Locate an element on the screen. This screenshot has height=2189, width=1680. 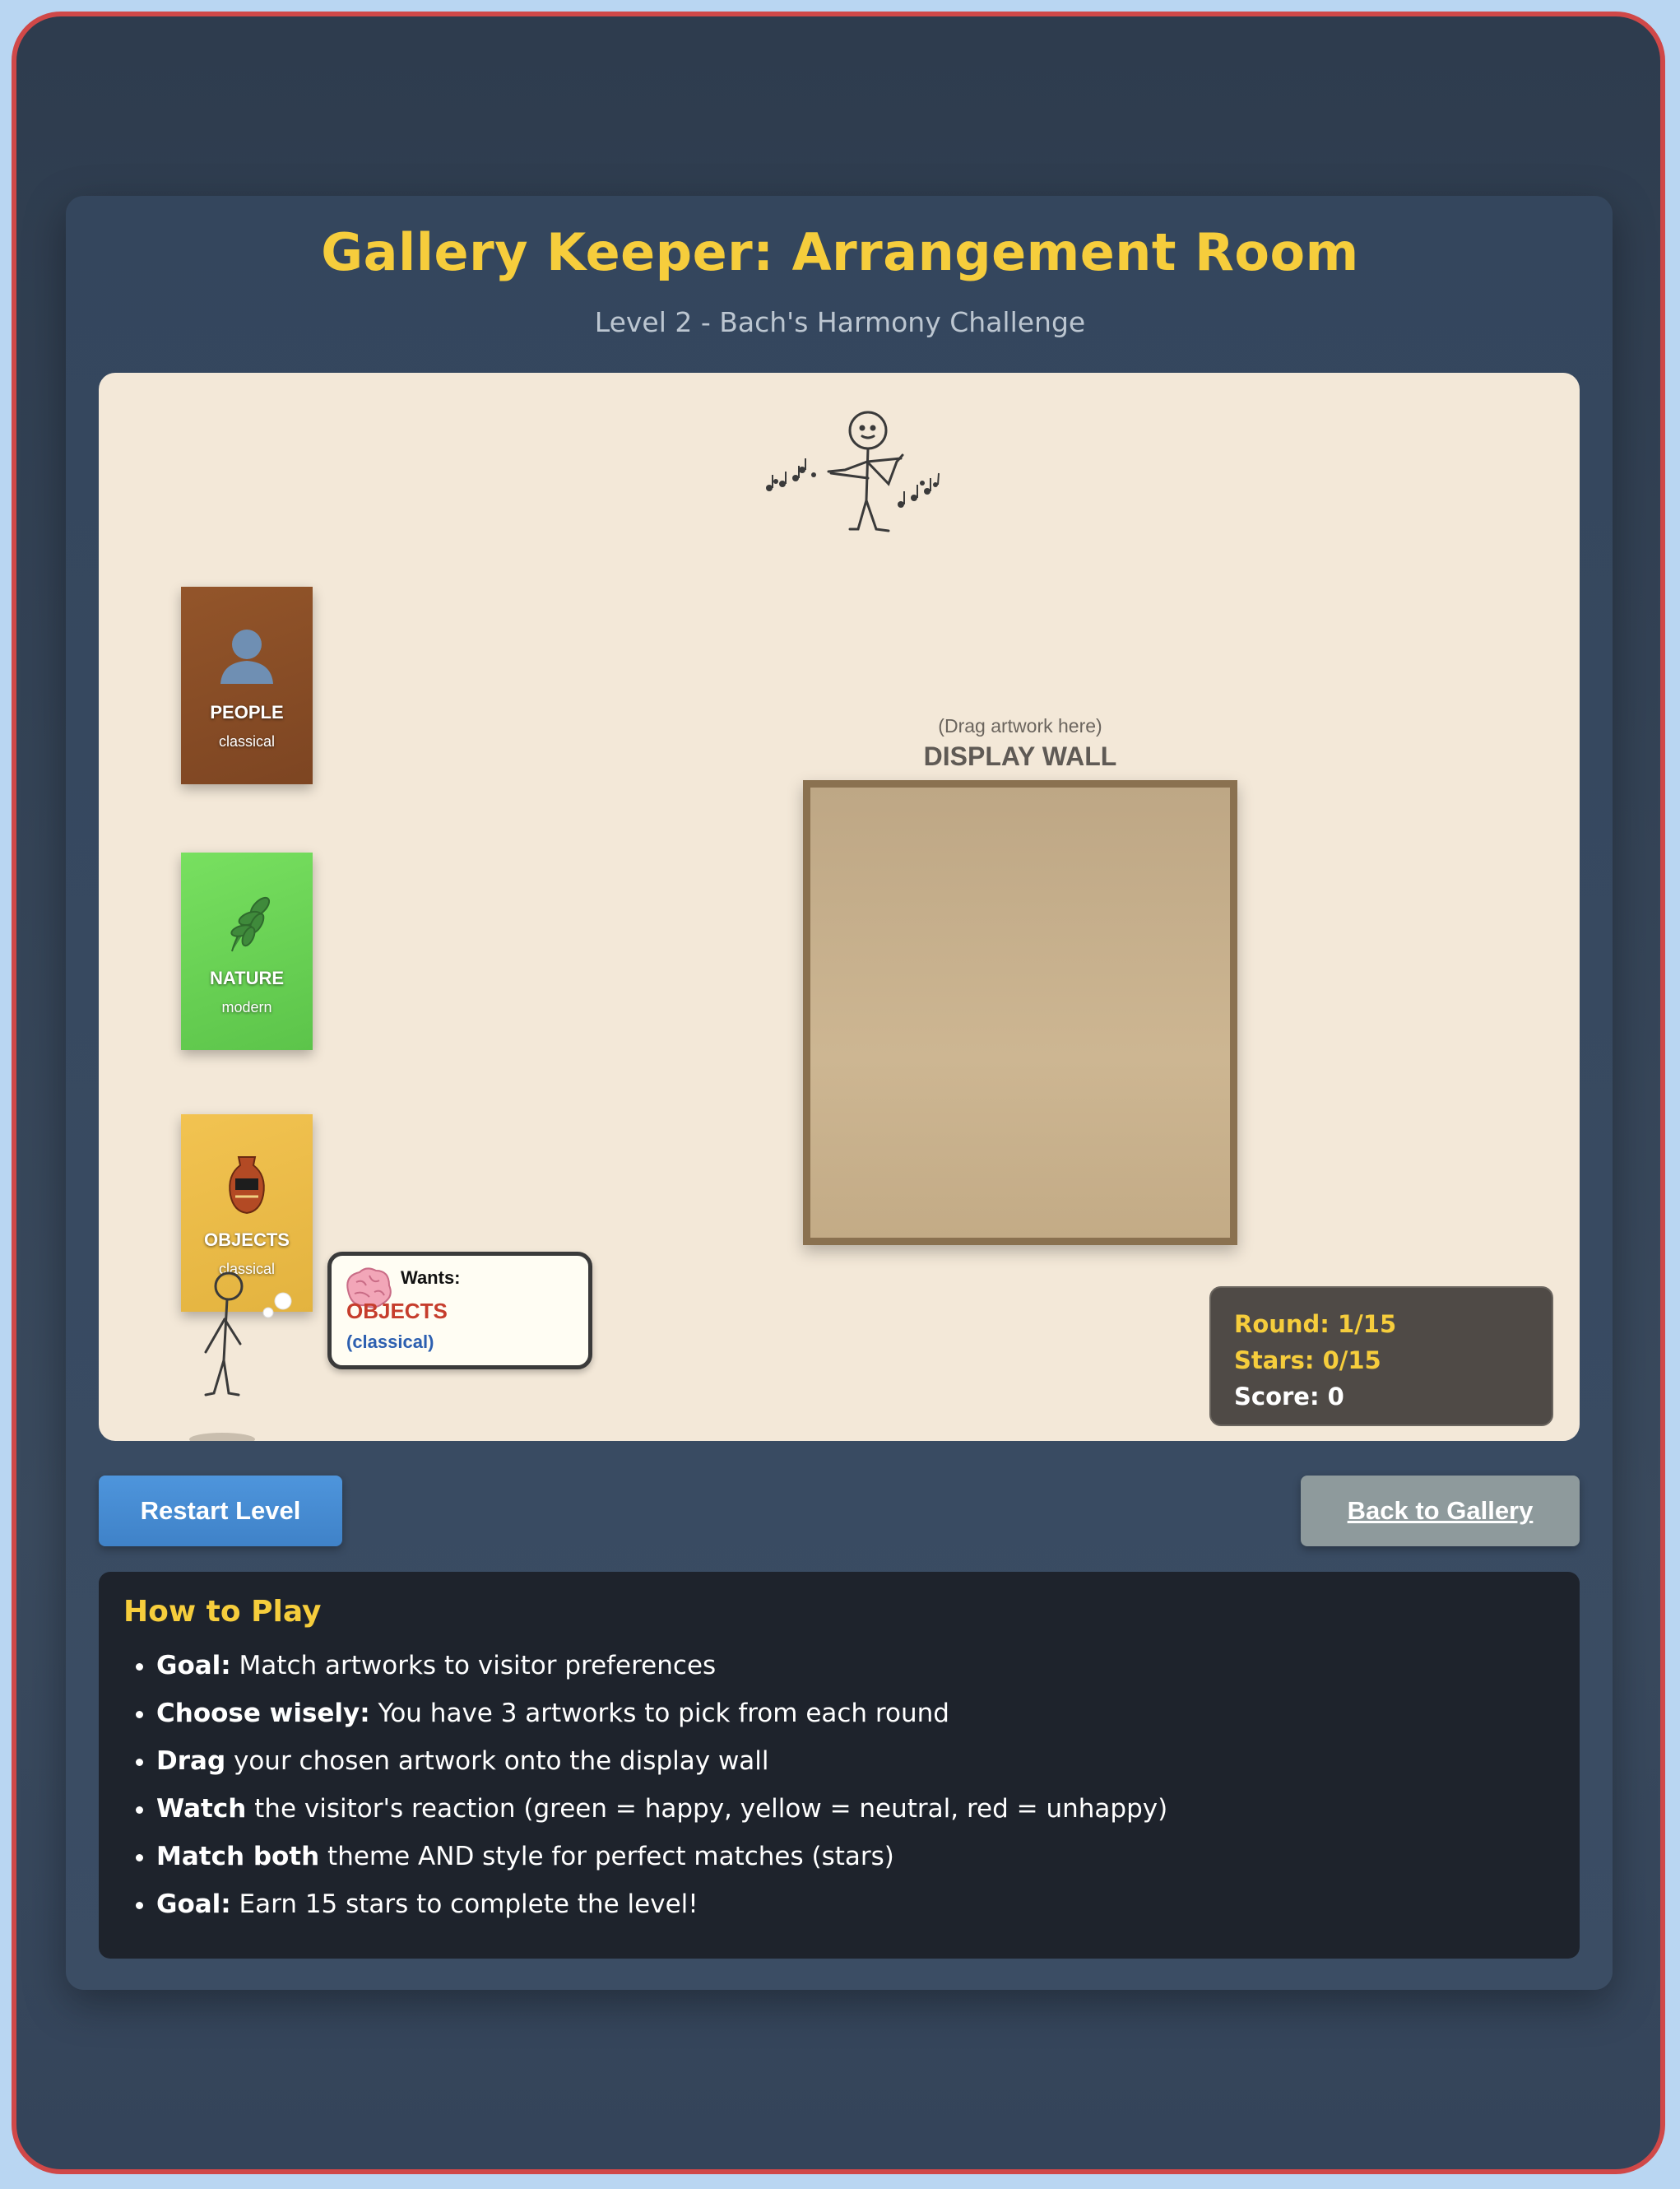
back-to-gallery-button: Back to Gallery is located at coordinates (1440, 1511).